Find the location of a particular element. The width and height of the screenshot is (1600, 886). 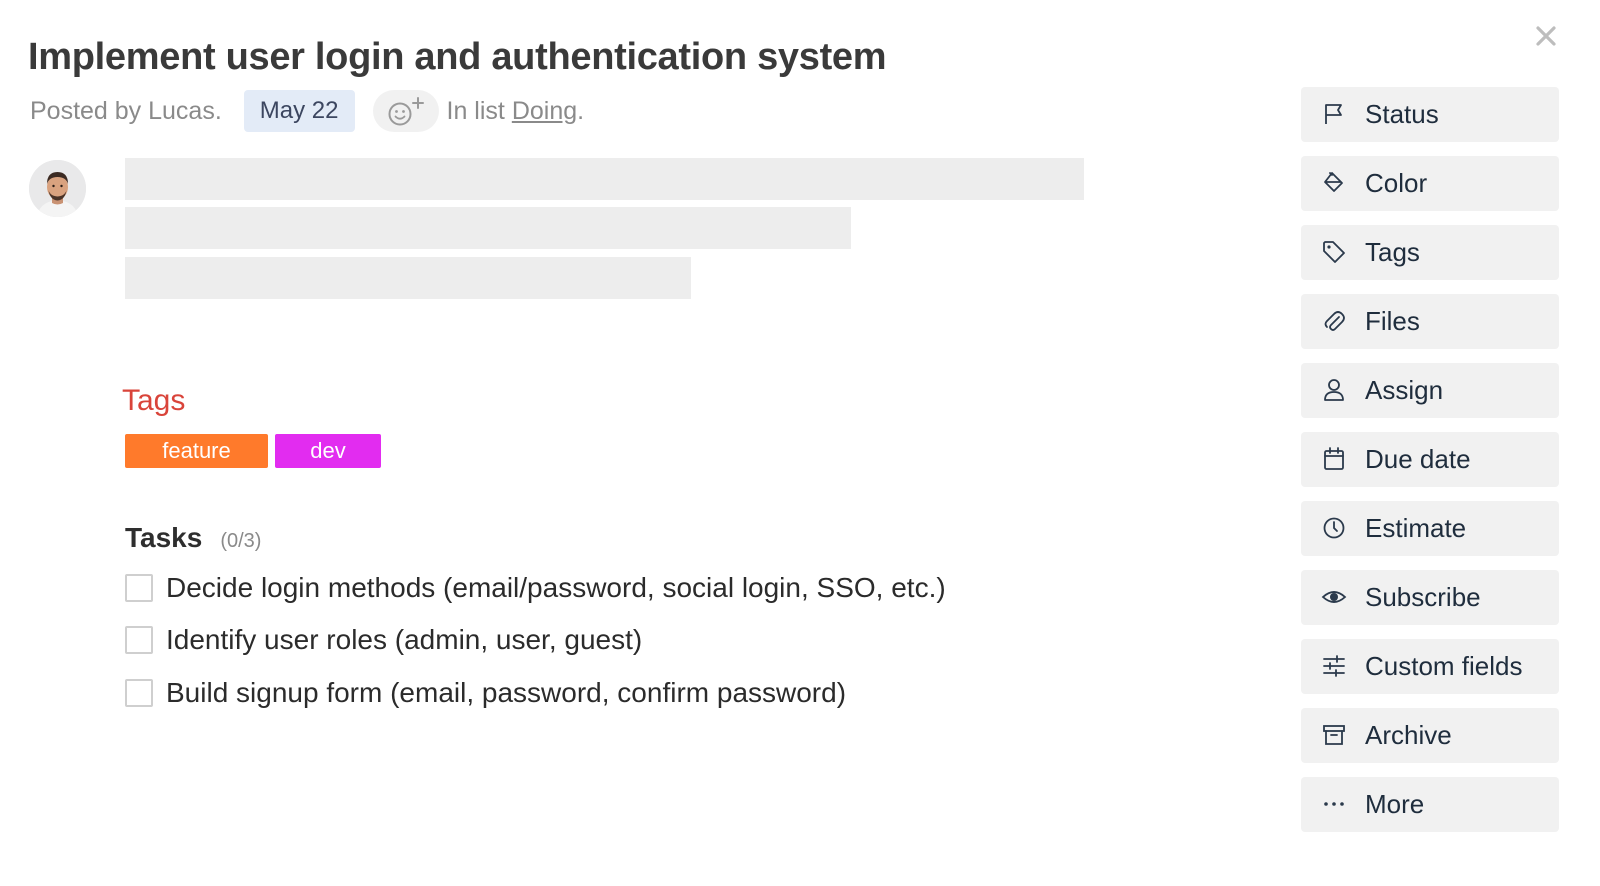

sliders-icon is located at coordinates (1334, 666).